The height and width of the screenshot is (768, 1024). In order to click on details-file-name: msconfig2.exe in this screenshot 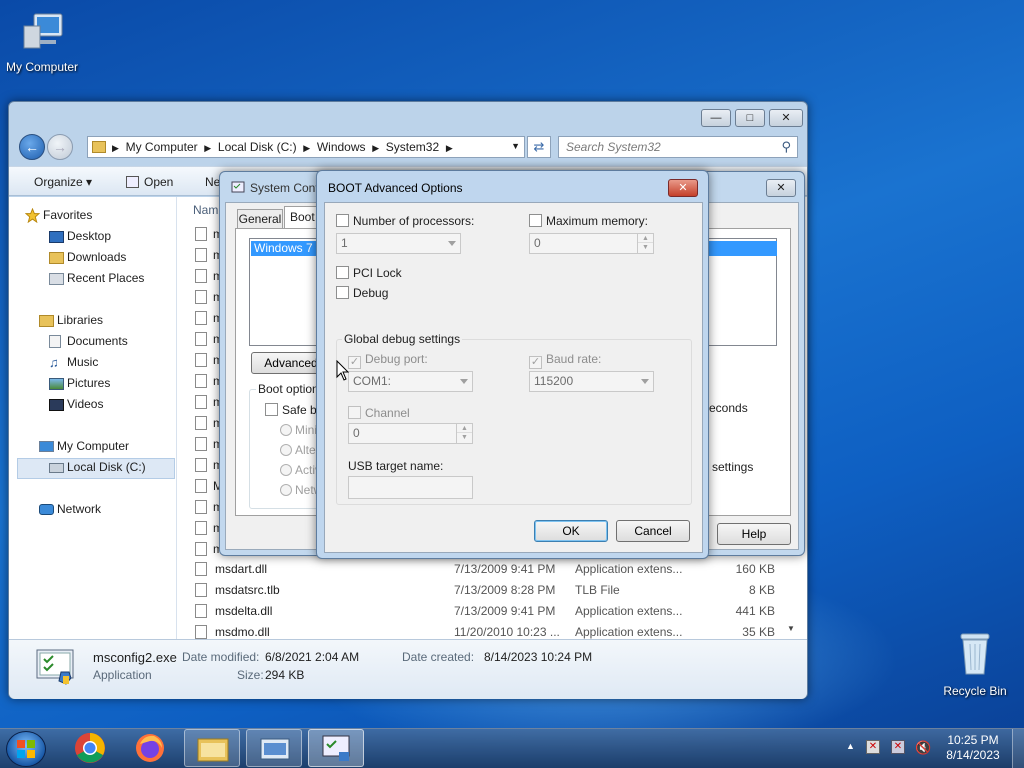, I will do `click(135, 657)`.